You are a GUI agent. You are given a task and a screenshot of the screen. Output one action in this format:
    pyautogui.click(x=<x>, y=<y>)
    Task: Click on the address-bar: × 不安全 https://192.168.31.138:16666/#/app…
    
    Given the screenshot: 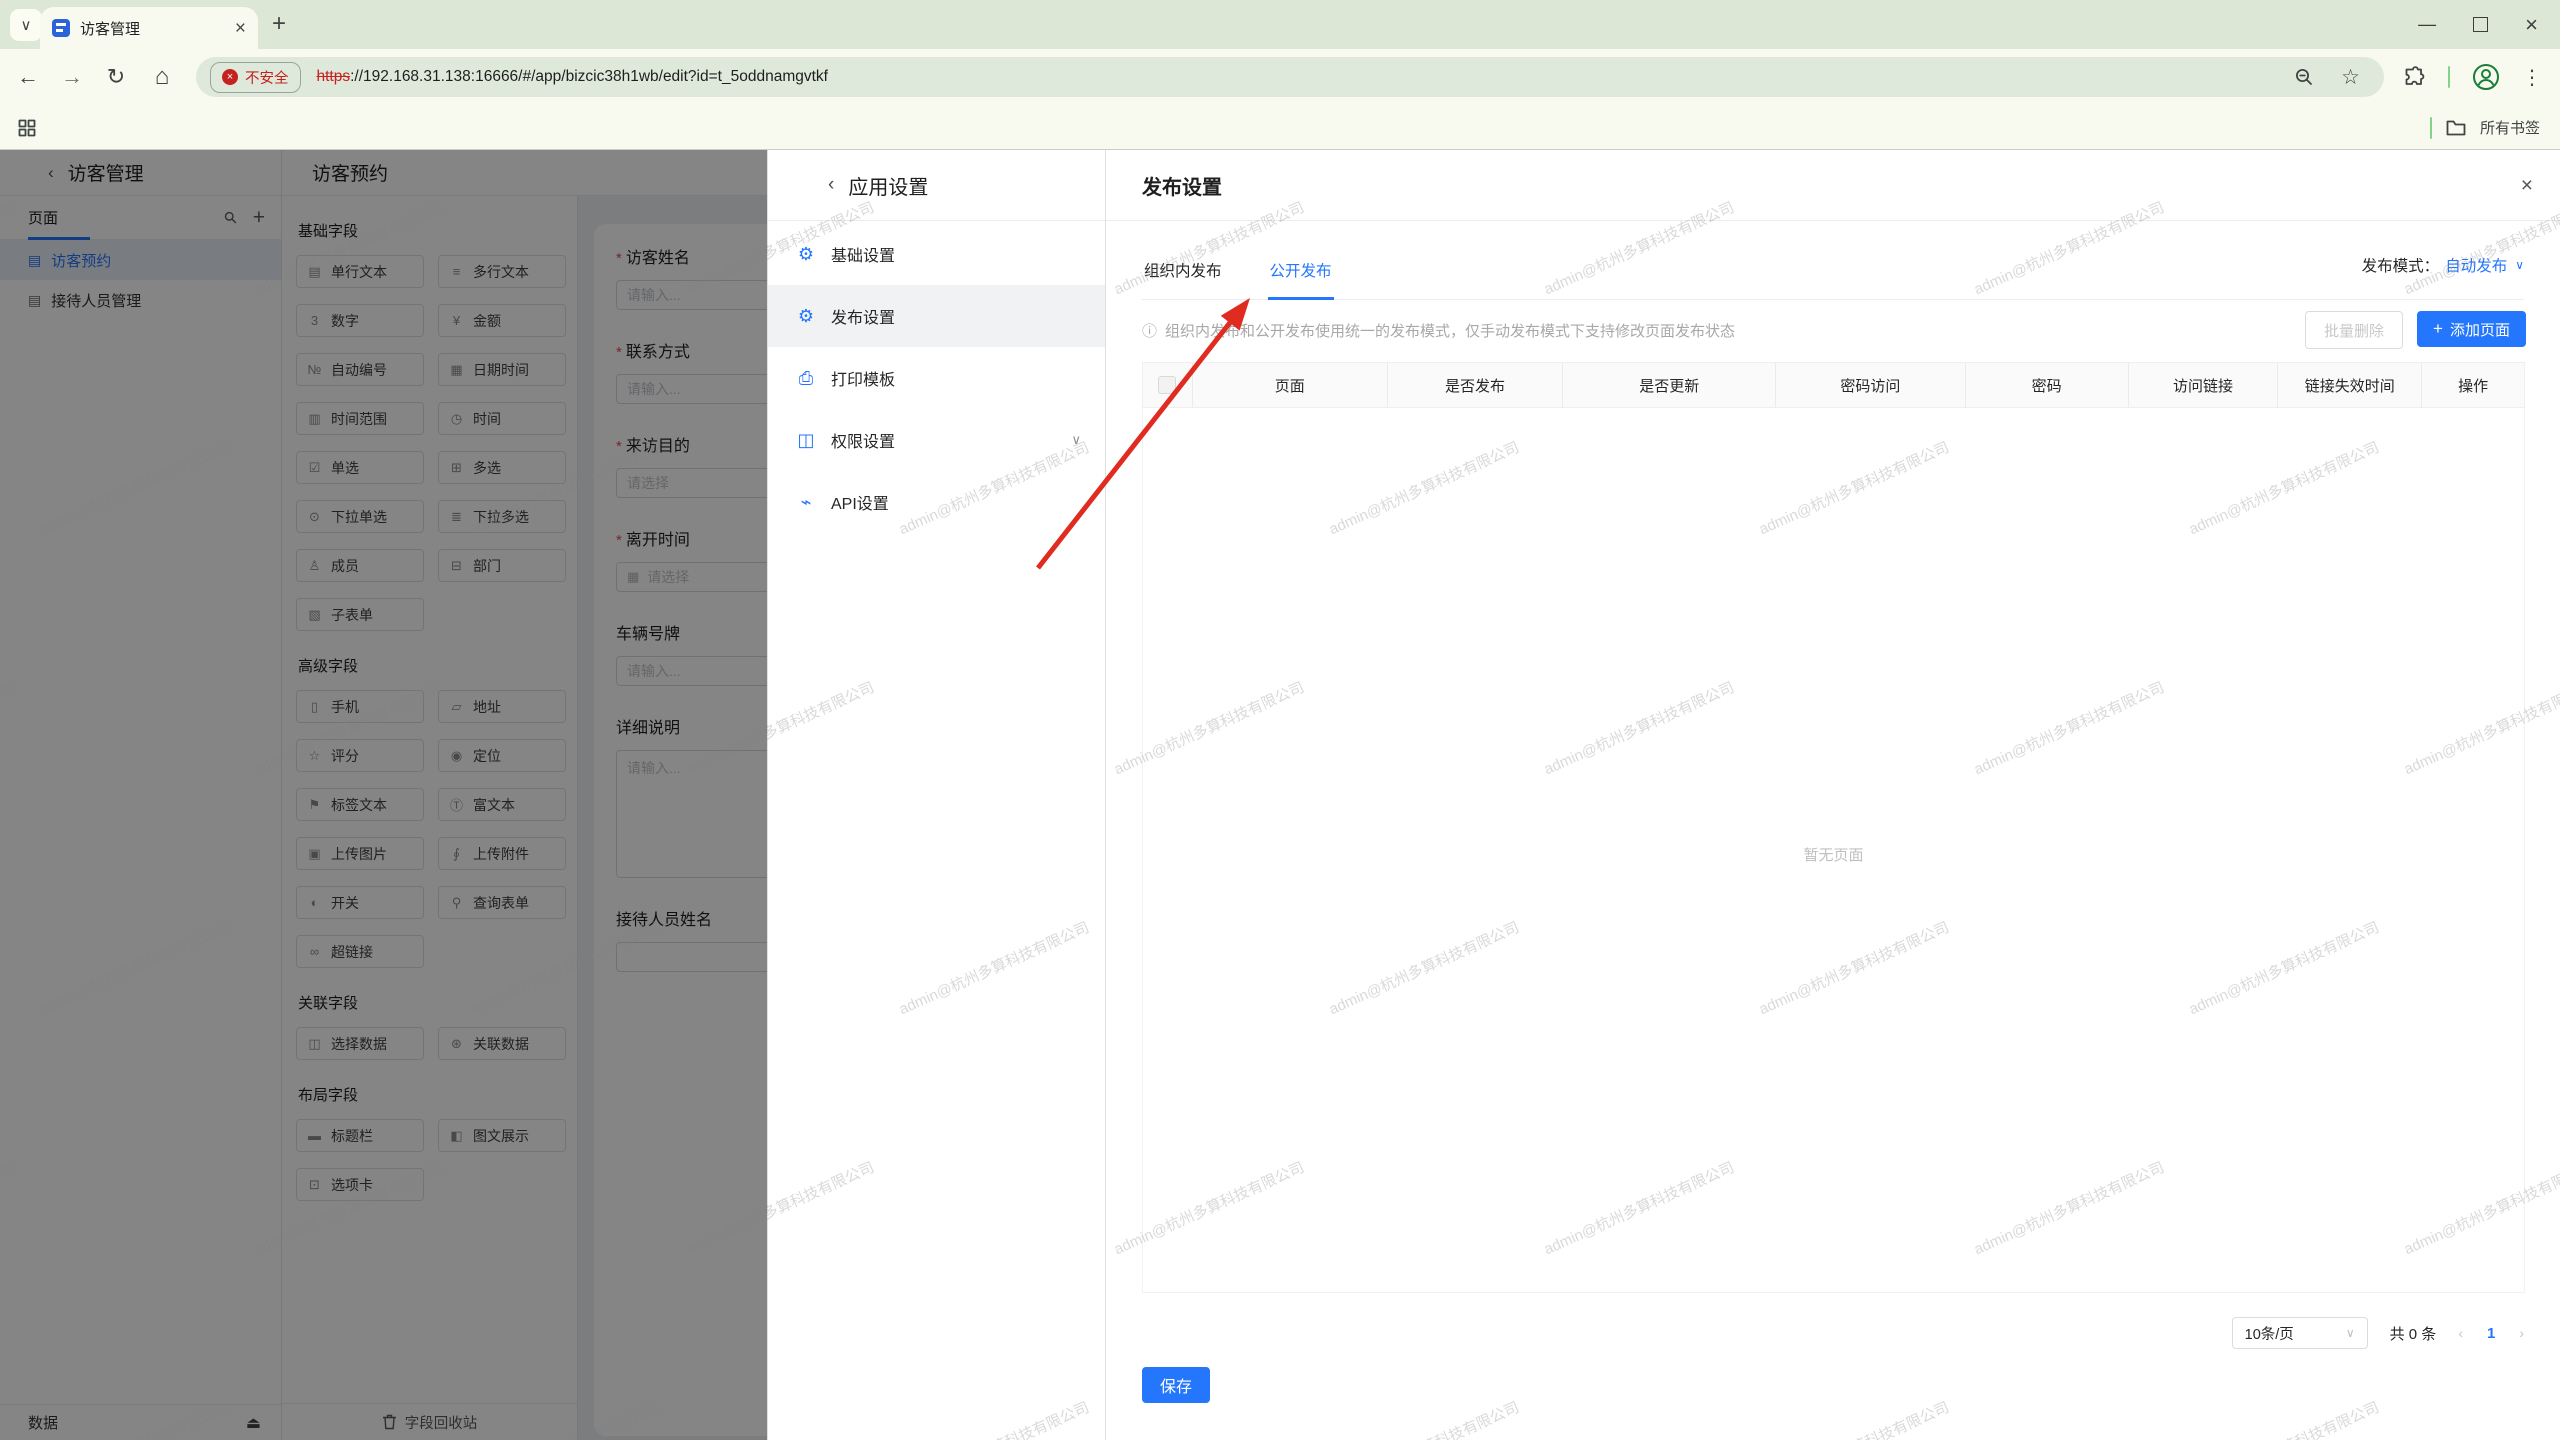 What is the action you would take?
    pyautogui.click(x=1290, y=77)
    